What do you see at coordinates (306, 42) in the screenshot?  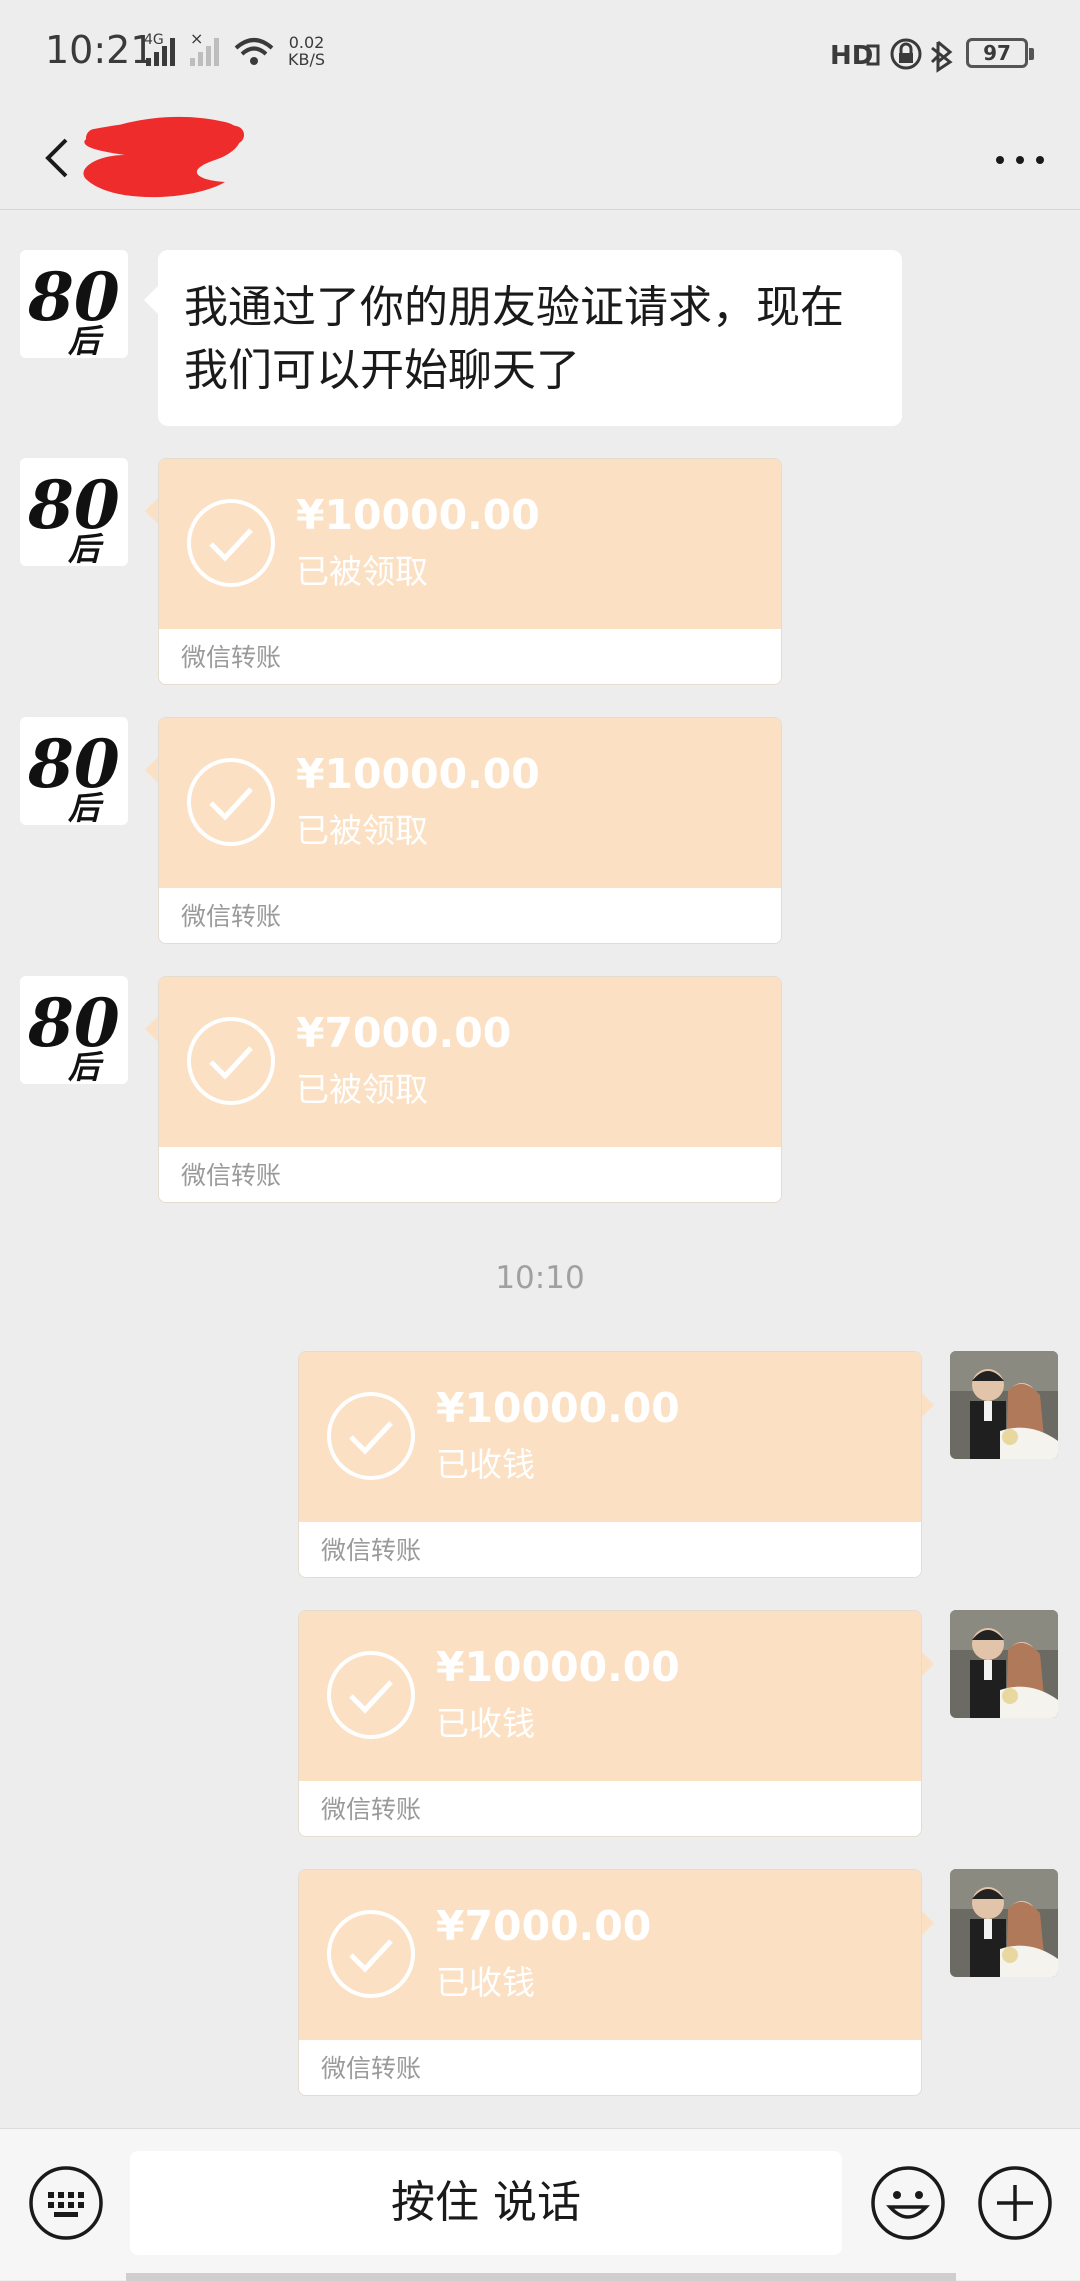 I see `net-speed-value: 0.02` at bounding box center [306, 42].